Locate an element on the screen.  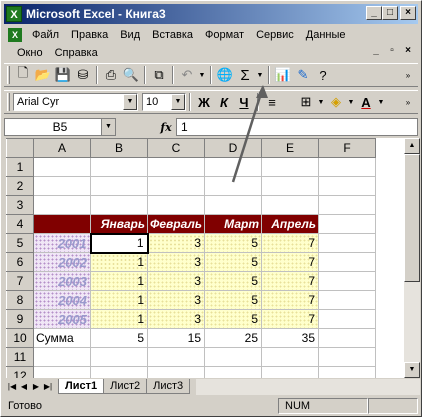
scroll-up-icon: ▲ is located at coordinates (412, 146).